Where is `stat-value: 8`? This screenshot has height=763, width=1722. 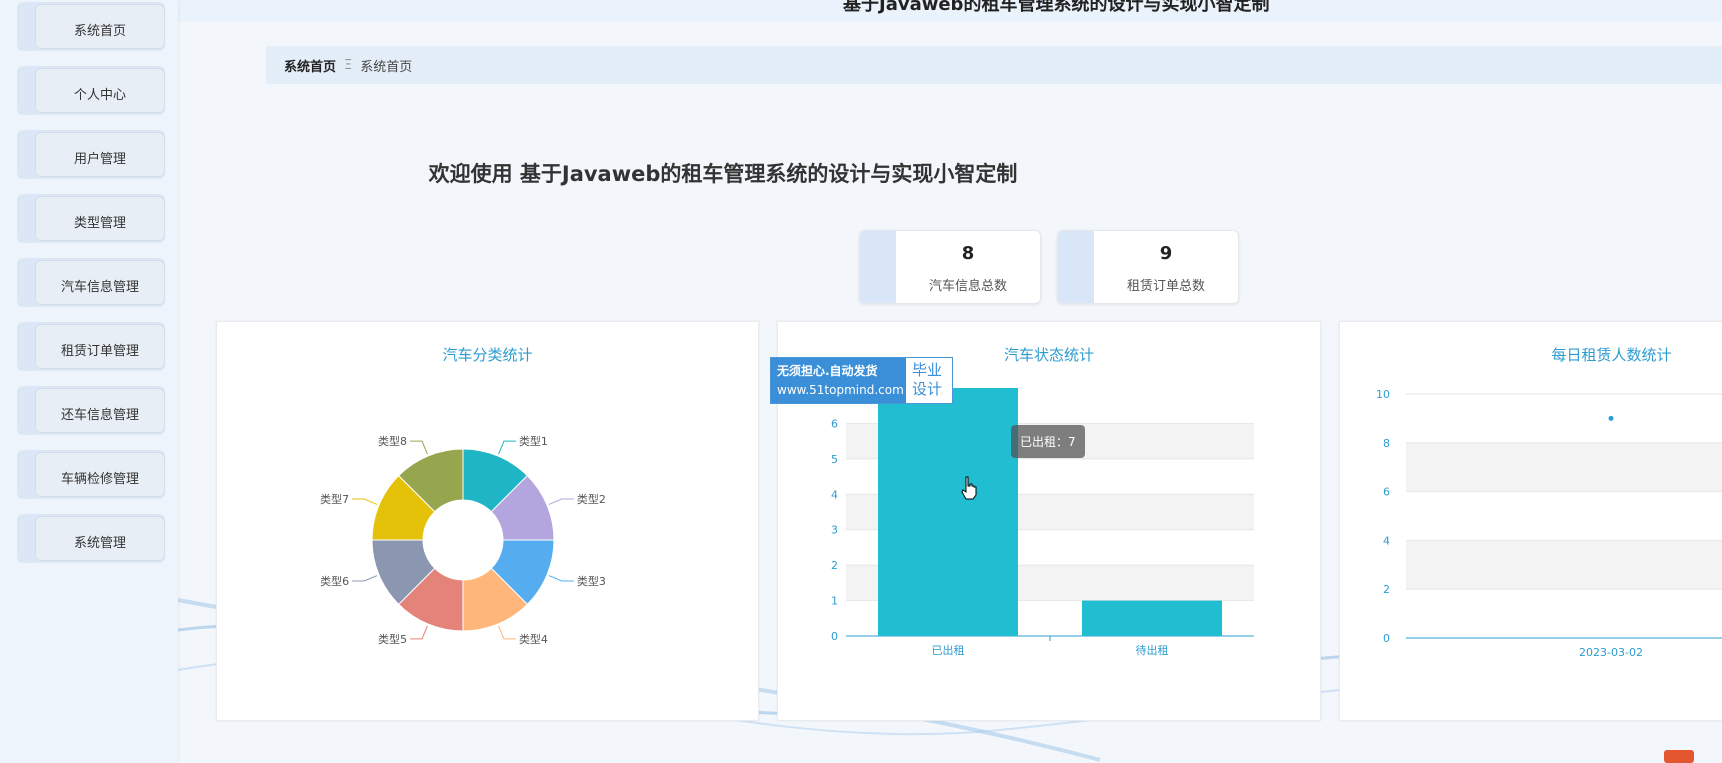 stat-value: 8 is located at coordinates (968, 253).